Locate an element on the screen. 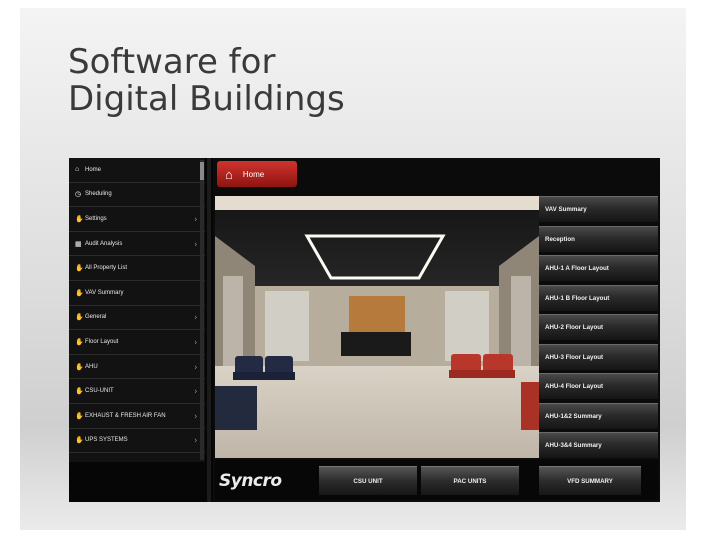 The image size is (706, 542). reception-button: Reception is located at coordinates (598, 238).